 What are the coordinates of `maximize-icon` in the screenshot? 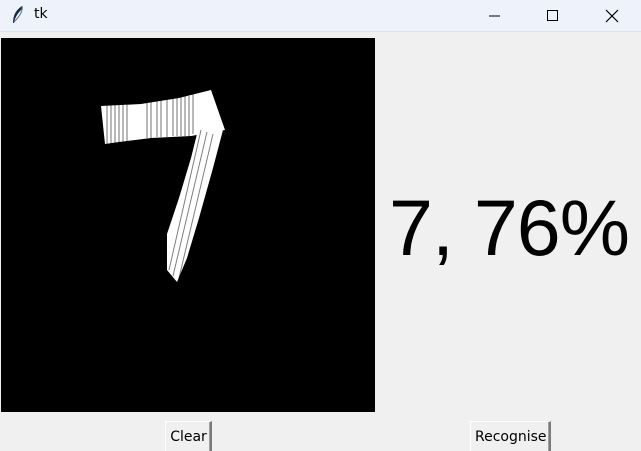 It's located at (552, 15).